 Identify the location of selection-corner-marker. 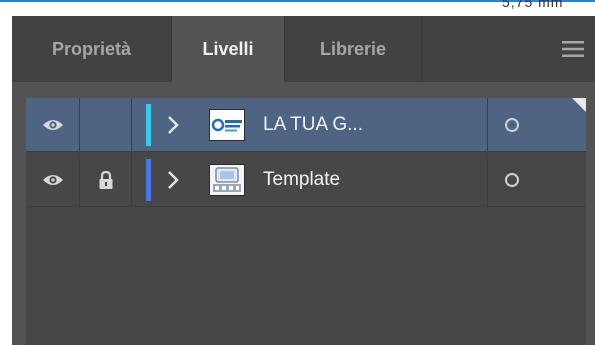
(579, 105).